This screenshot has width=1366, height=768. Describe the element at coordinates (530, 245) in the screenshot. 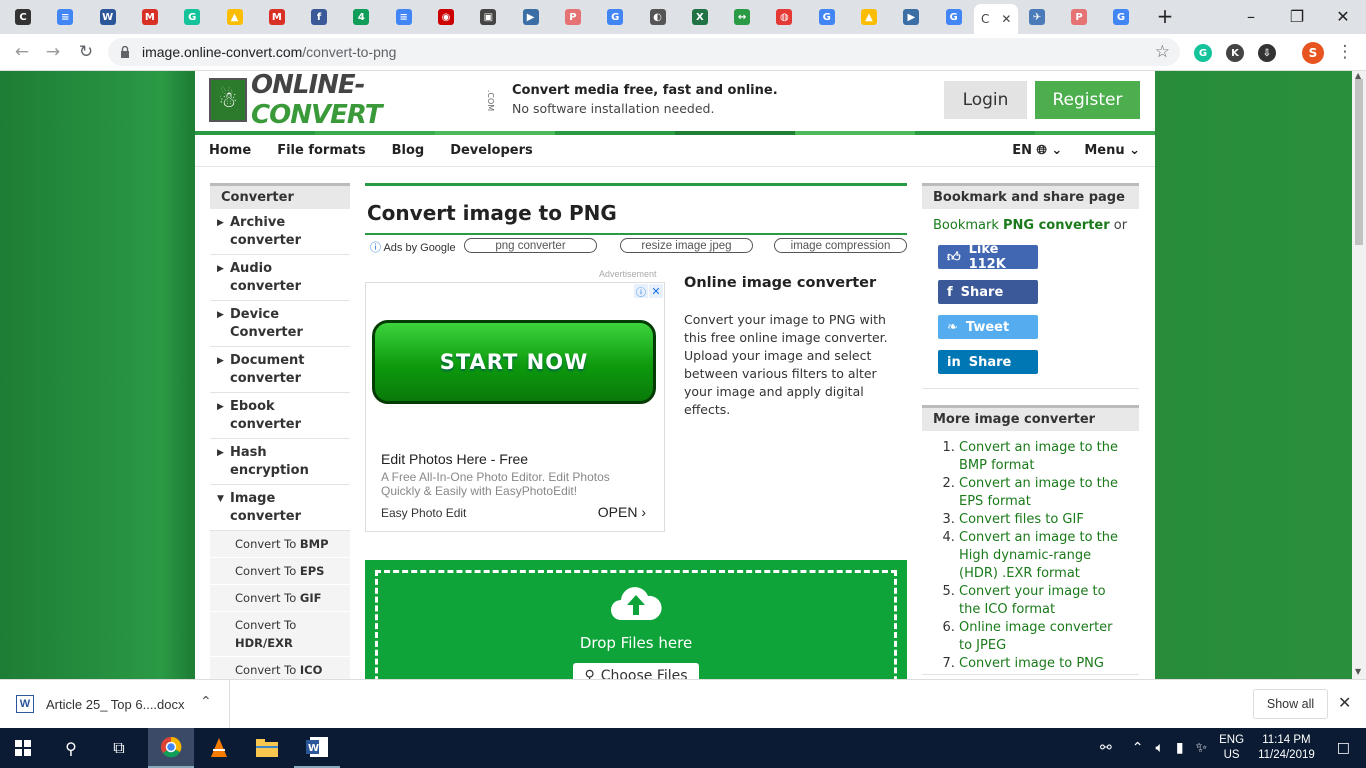

I see `ad-pill-png-converter: png converter` at that location.